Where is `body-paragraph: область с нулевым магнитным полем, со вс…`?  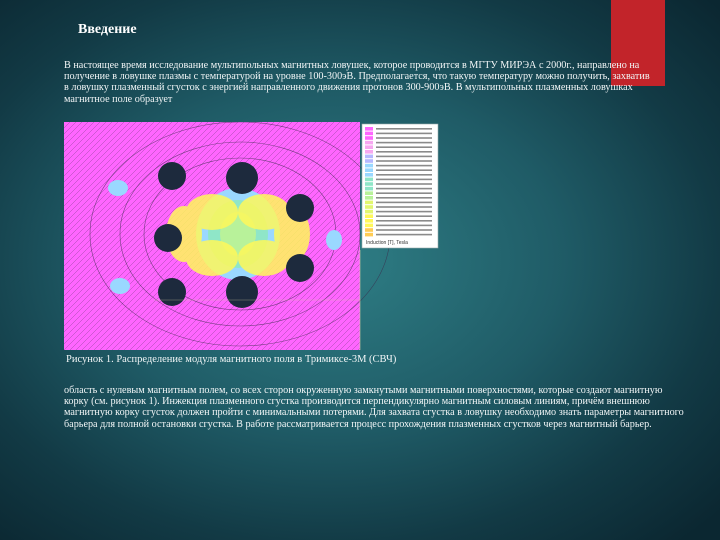 body-paragraph: область с нулевым магнитным полем, со вс… is located at coordinates (374, 407).